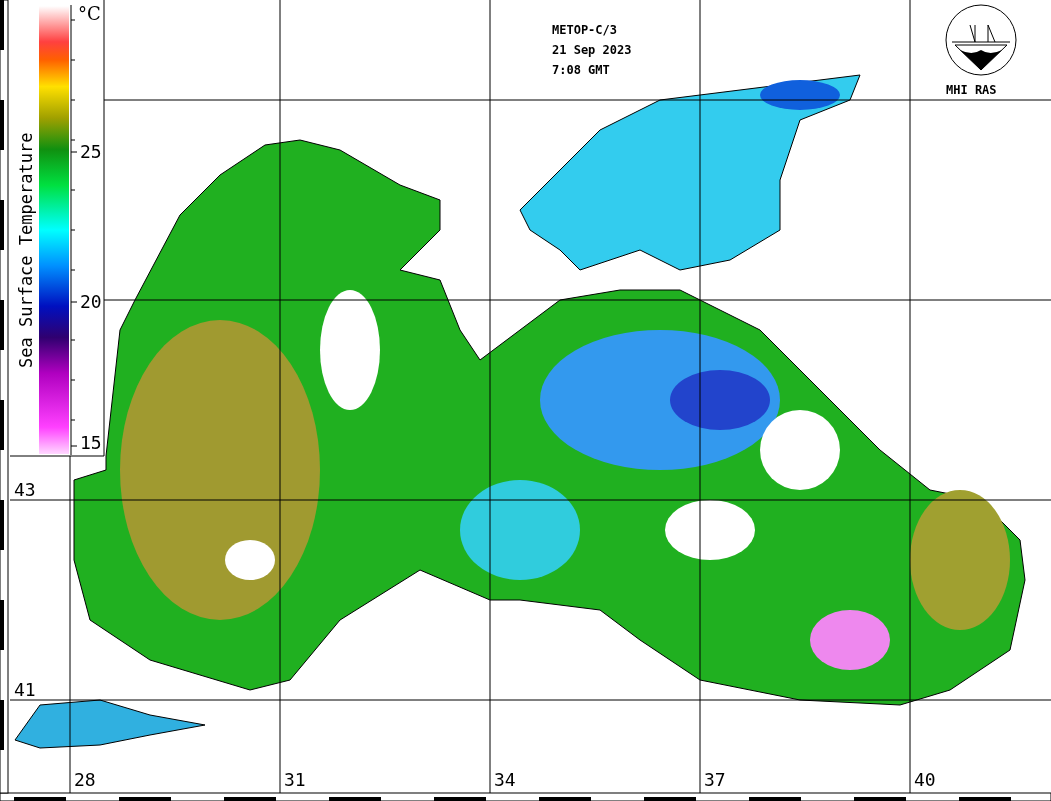 This screenshot has width=1051, height=801. What do you see at coordinates (981, 40) in the screenshot?
I see `logo-emblem-icon` at bounding box center [981, 40].